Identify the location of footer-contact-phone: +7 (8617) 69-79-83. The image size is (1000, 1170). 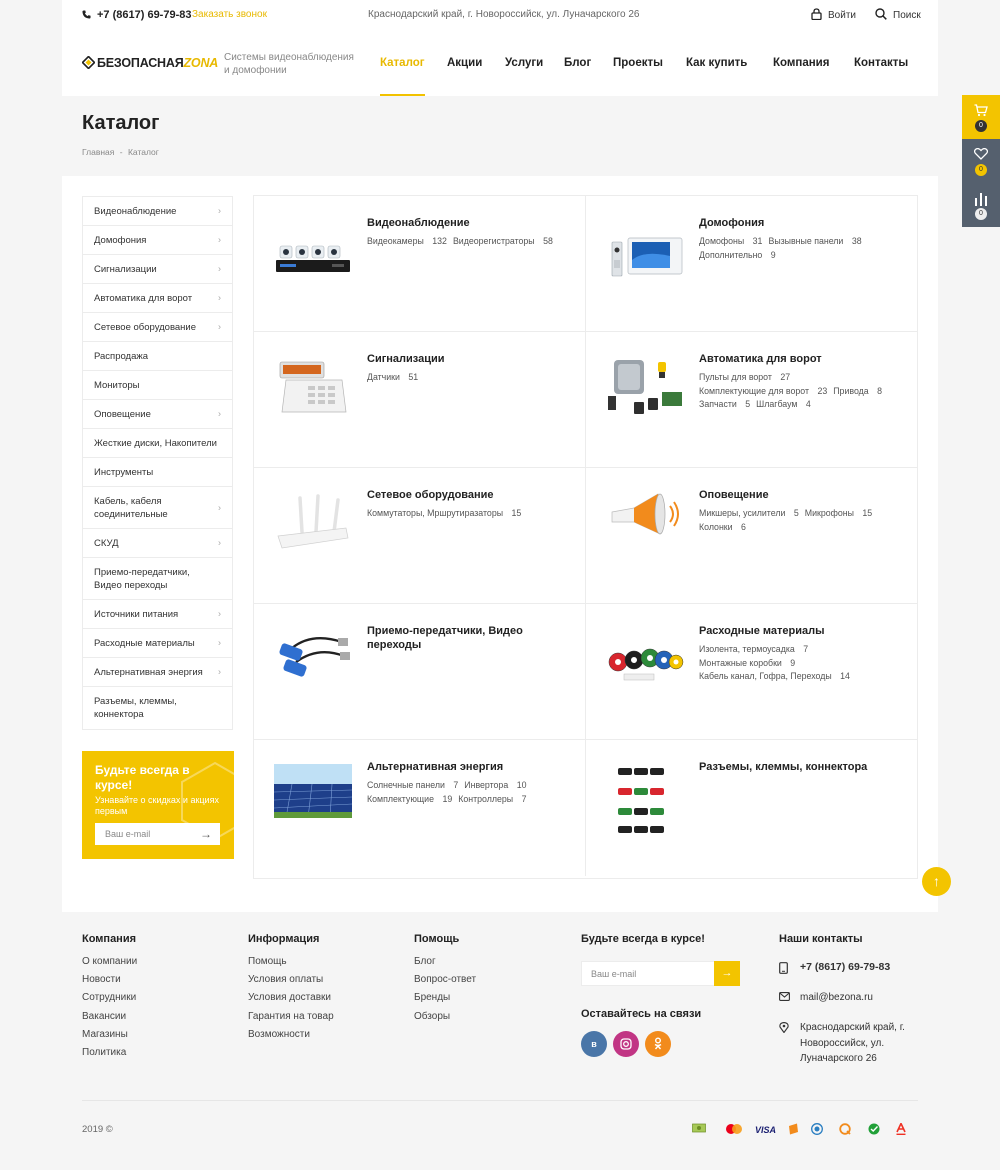
(849, 969).